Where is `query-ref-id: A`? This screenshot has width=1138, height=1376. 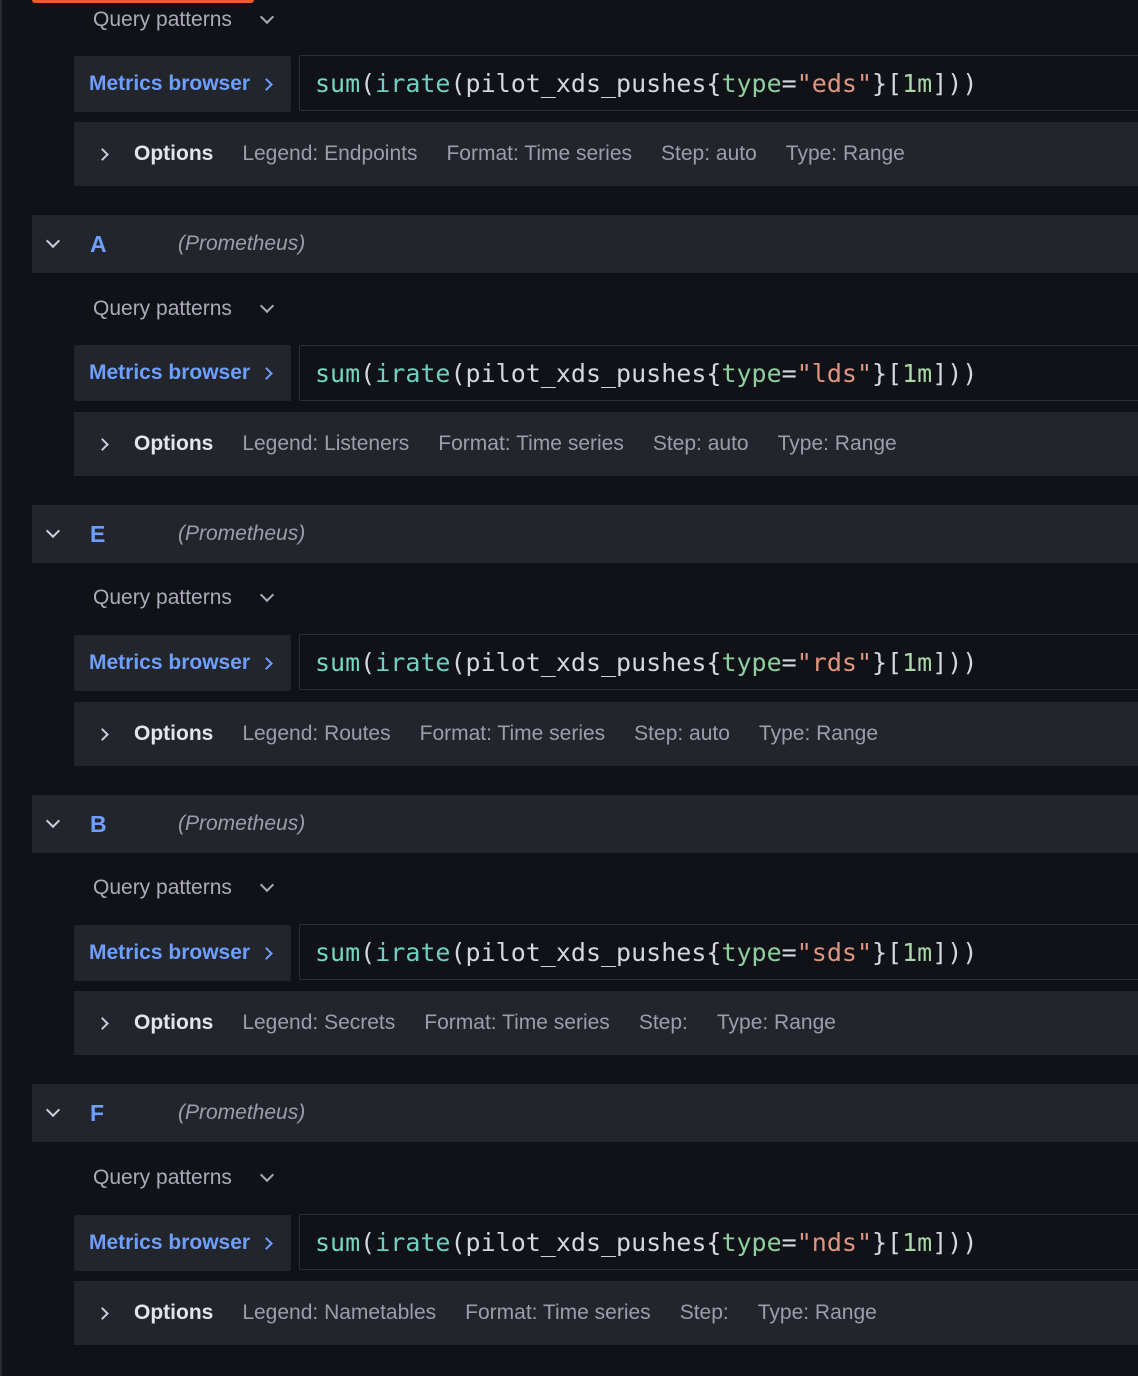 query-ref-id: A is located at coordinates (98, 244).